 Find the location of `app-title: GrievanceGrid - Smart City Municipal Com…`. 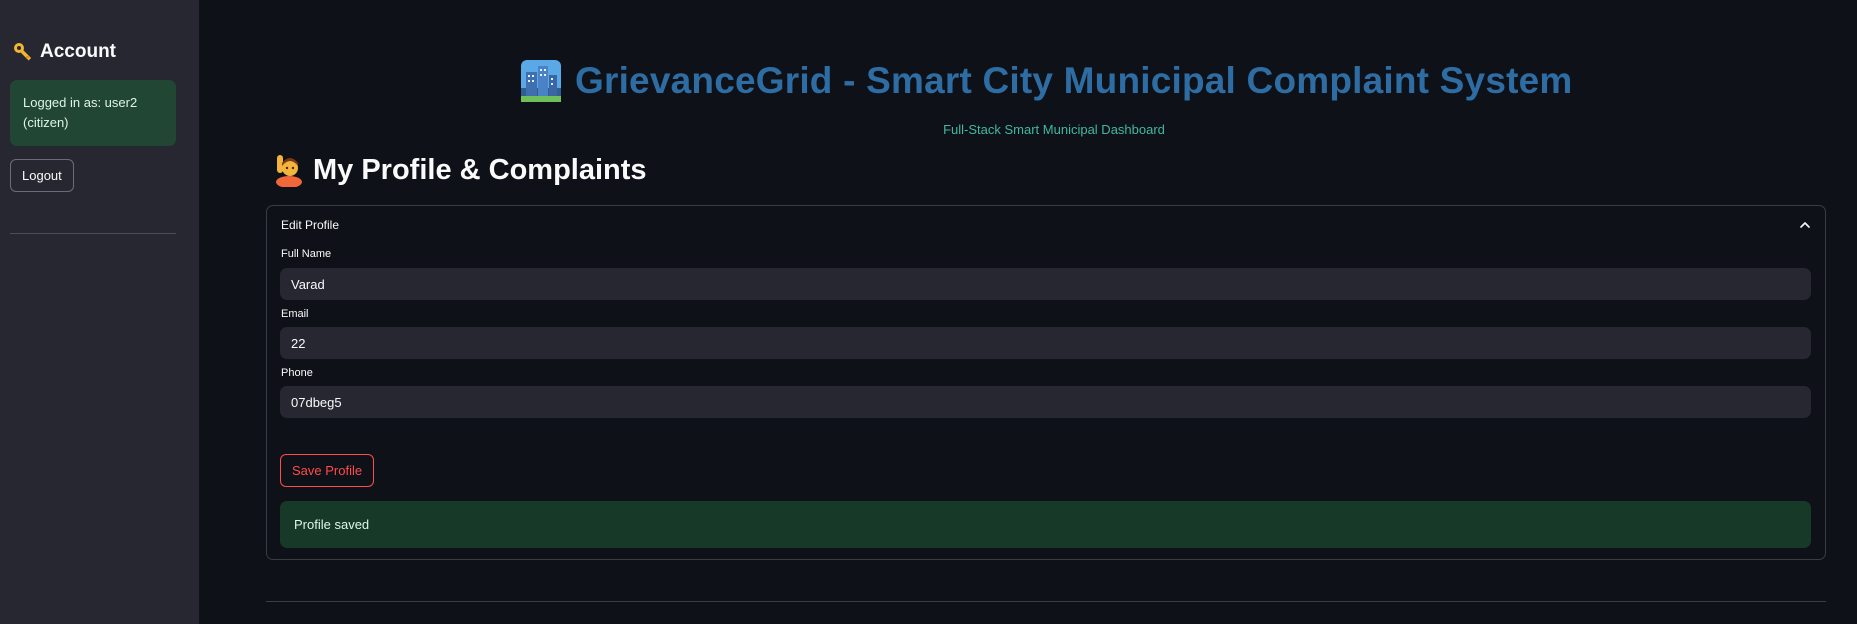

app-title: GrievanceGrid - Smart City Municipal Com… is located at coordinates (1074, 80).